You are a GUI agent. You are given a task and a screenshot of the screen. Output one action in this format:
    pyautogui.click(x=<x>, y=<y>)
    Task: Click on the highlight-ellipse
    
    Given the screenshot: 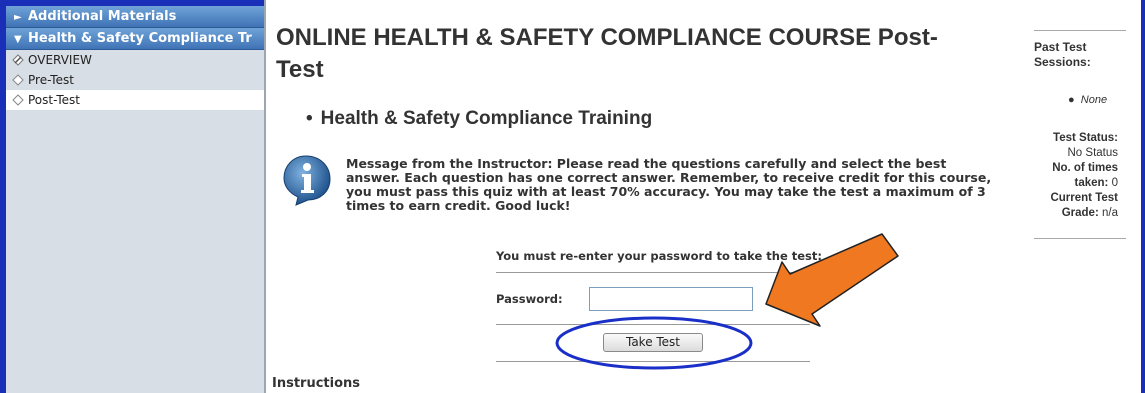 What is the action you would take?
    pyautogui.click(x=654, y=343)
    